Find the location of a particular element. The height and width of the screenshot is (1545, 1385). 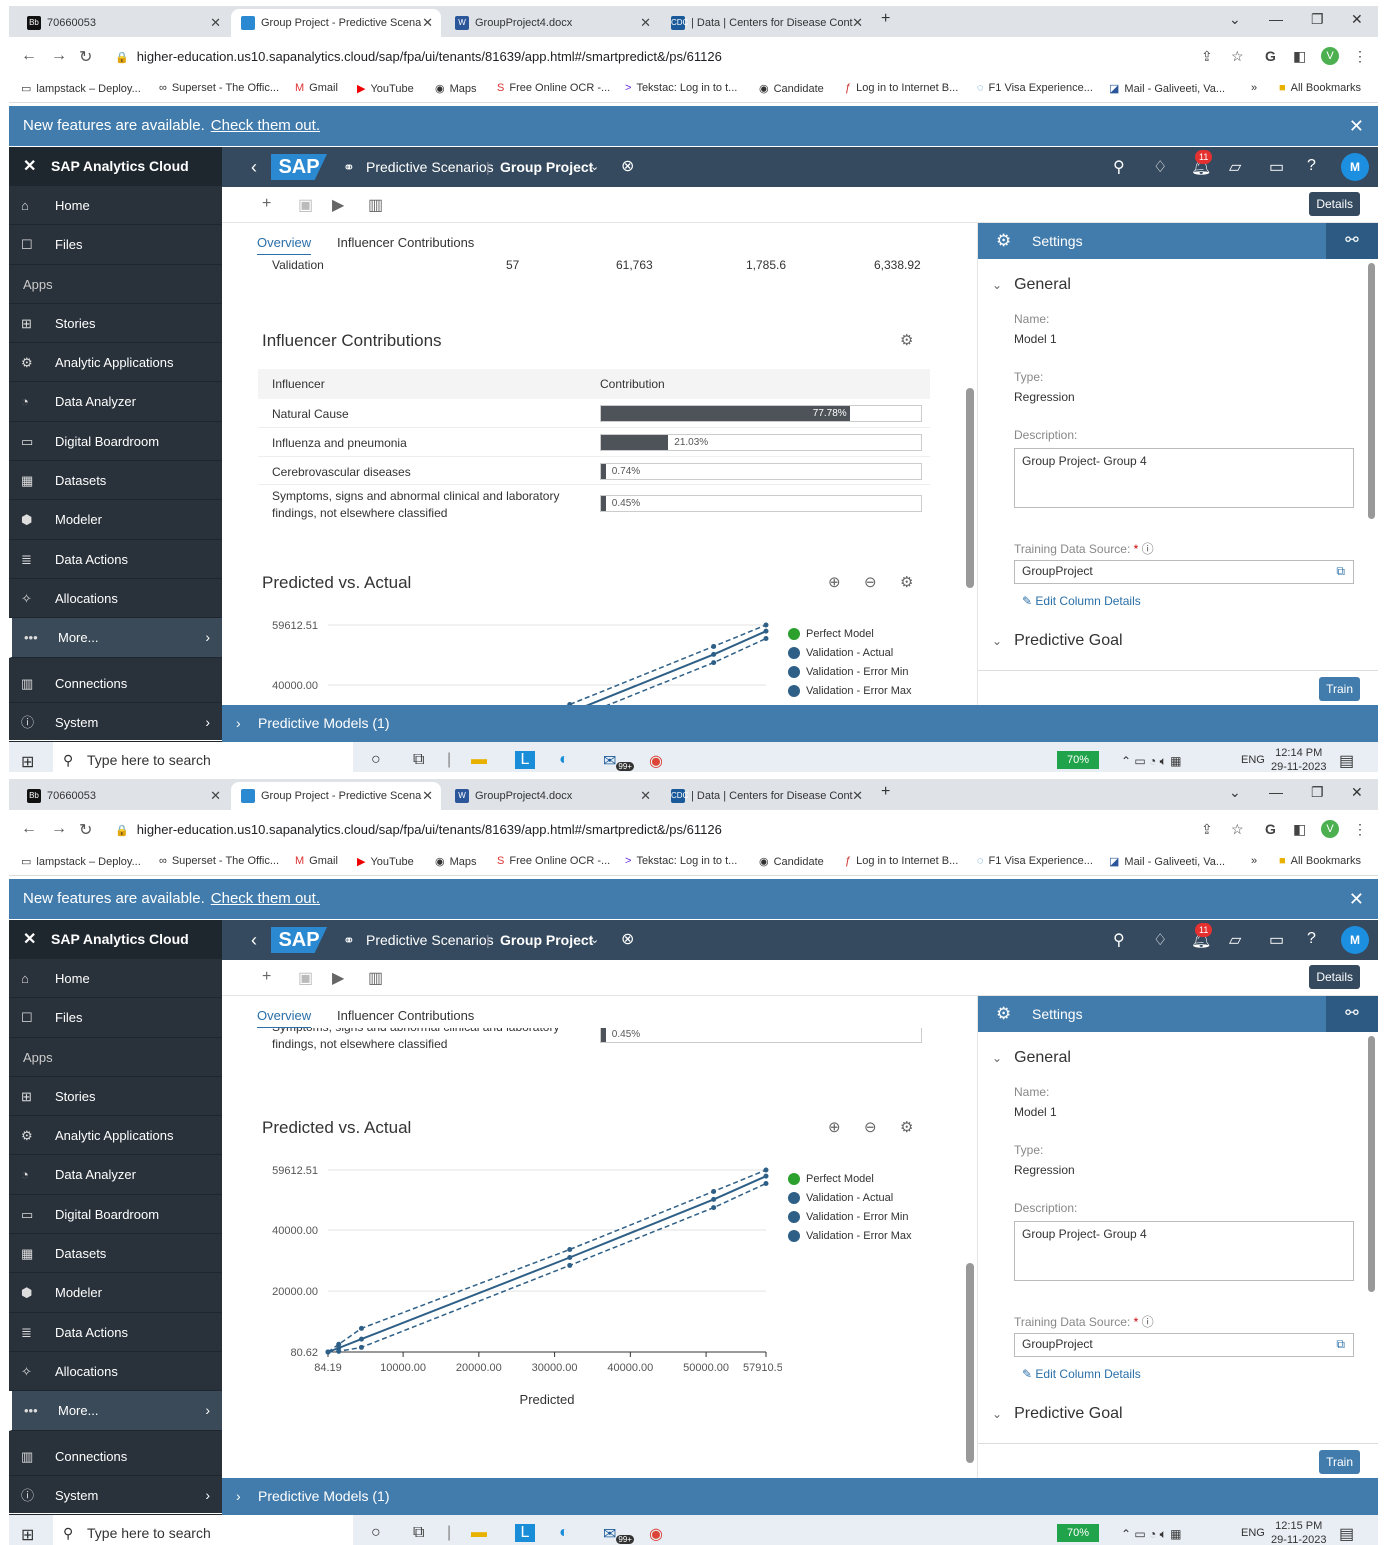

open-external-icon: ⧉ is located at coordinates (1340, 571).